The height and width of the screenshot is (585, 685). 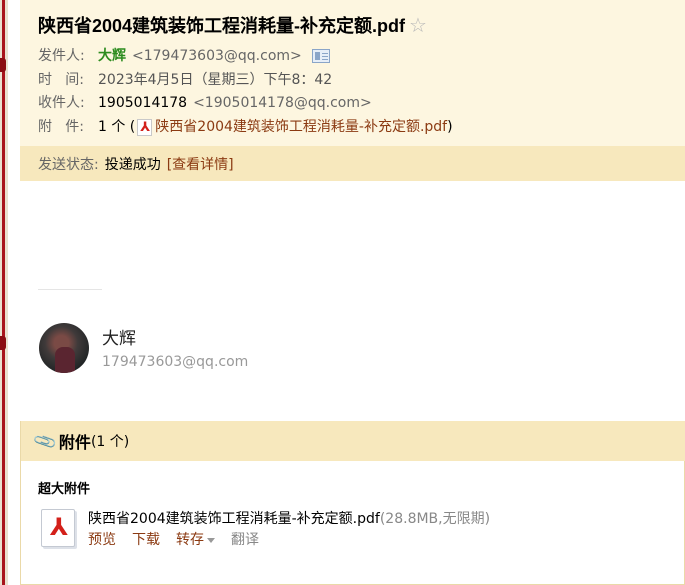 I want to click on preview-button: 预览, so click(x=102, y=539).